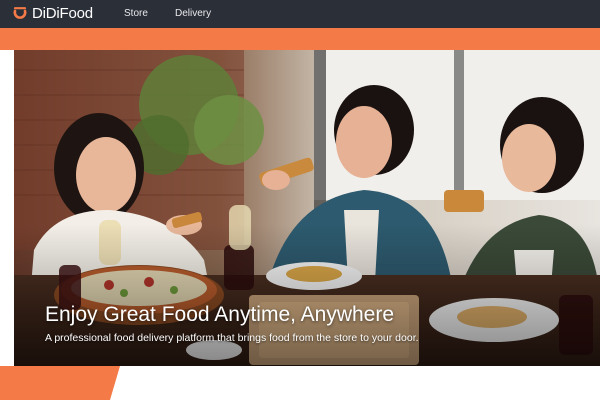 This screenshot has width=600, height=400. I want to click on hero-headline: Enjoy Great Food Anytime, Anywhere, so click(220, 314).